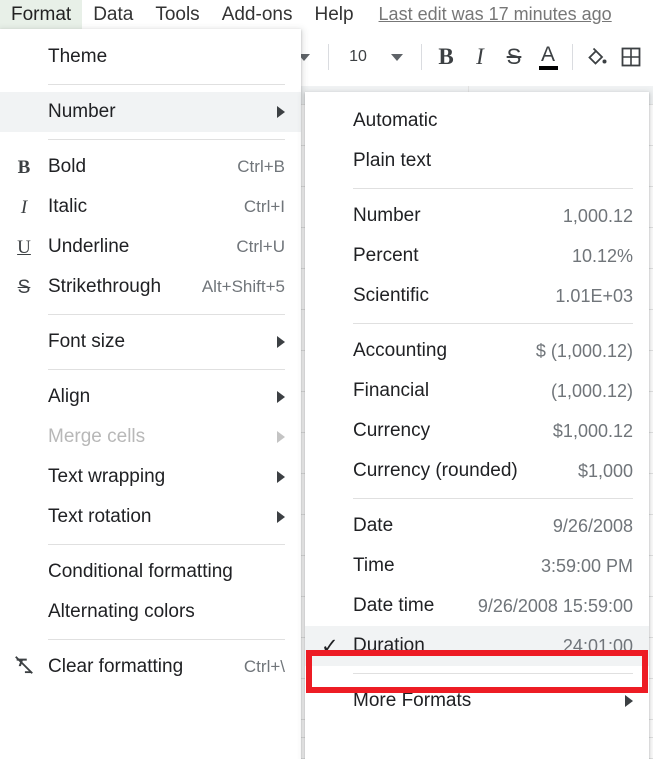  What do you see at coordinates (548, 67) in the screenshot?
I see `text-color-swatch` at bounding box center [548, 67].